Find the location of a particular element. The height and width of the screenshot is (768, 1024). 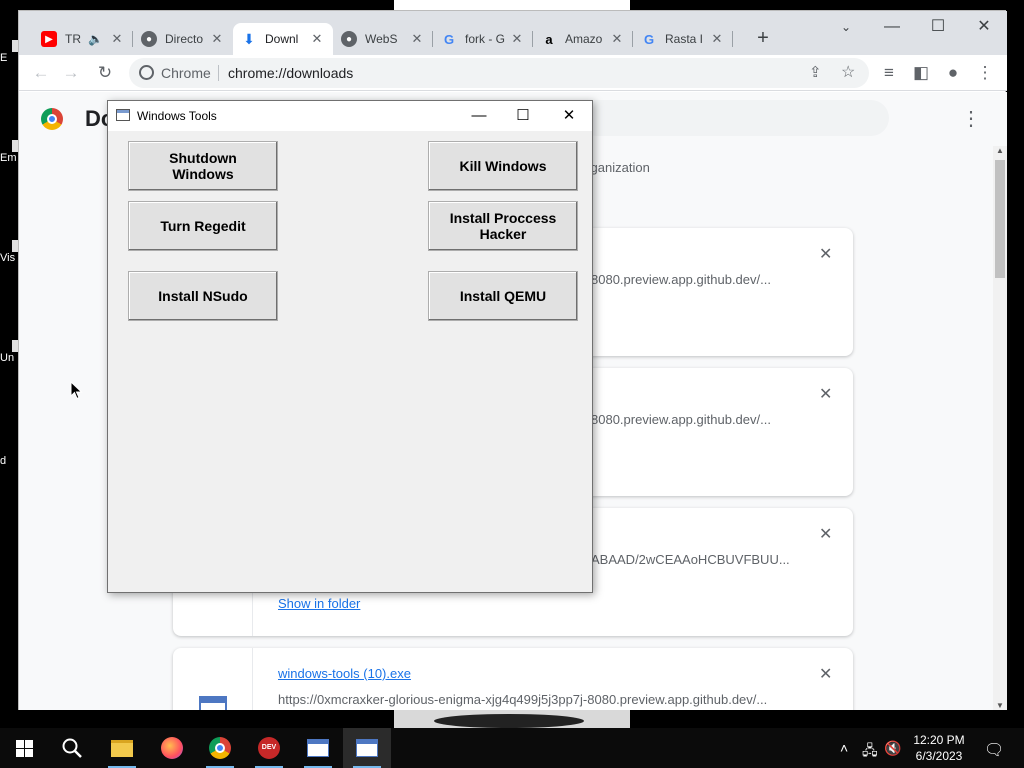

chrome-icon is located at coordinates (220, 748).